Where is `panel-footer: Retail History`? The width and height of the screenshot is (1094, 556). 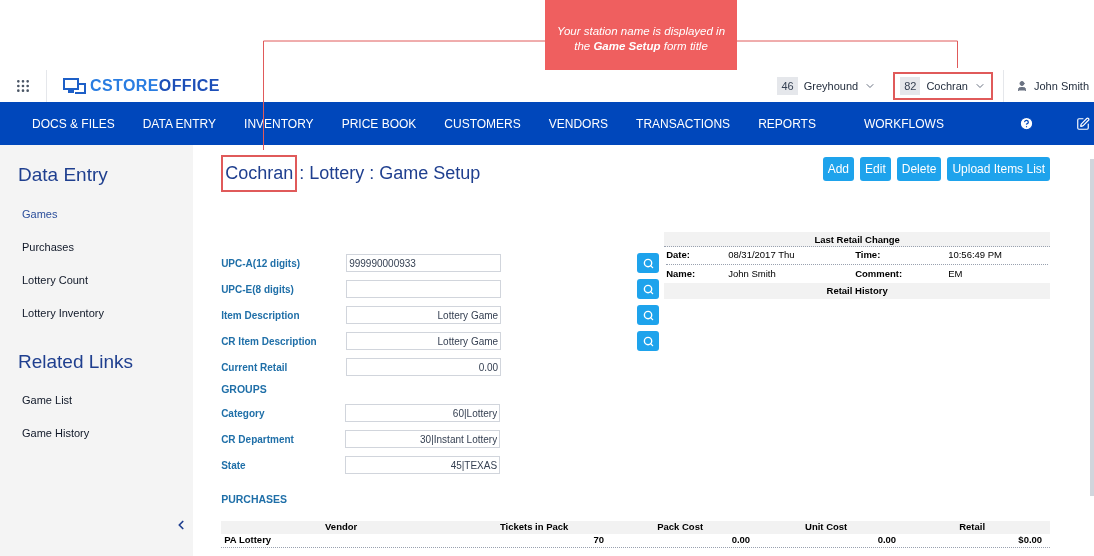
panel-footer: Retail History is located at coordinates (857, 291).